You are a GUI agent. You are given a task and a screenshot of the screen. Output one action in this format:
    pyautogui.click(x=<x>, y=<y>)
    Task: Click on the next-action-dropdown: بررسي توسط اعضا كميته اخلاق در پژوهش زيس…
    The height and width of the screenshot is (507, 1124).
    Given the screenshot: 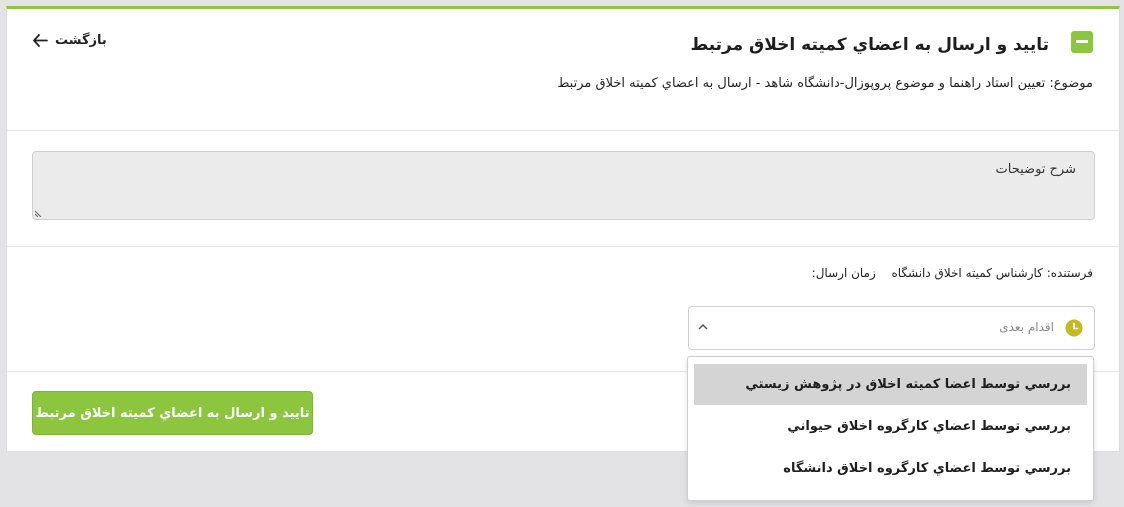 What is the action you would take?
    pyautogui.click(x=890, y=428)
    